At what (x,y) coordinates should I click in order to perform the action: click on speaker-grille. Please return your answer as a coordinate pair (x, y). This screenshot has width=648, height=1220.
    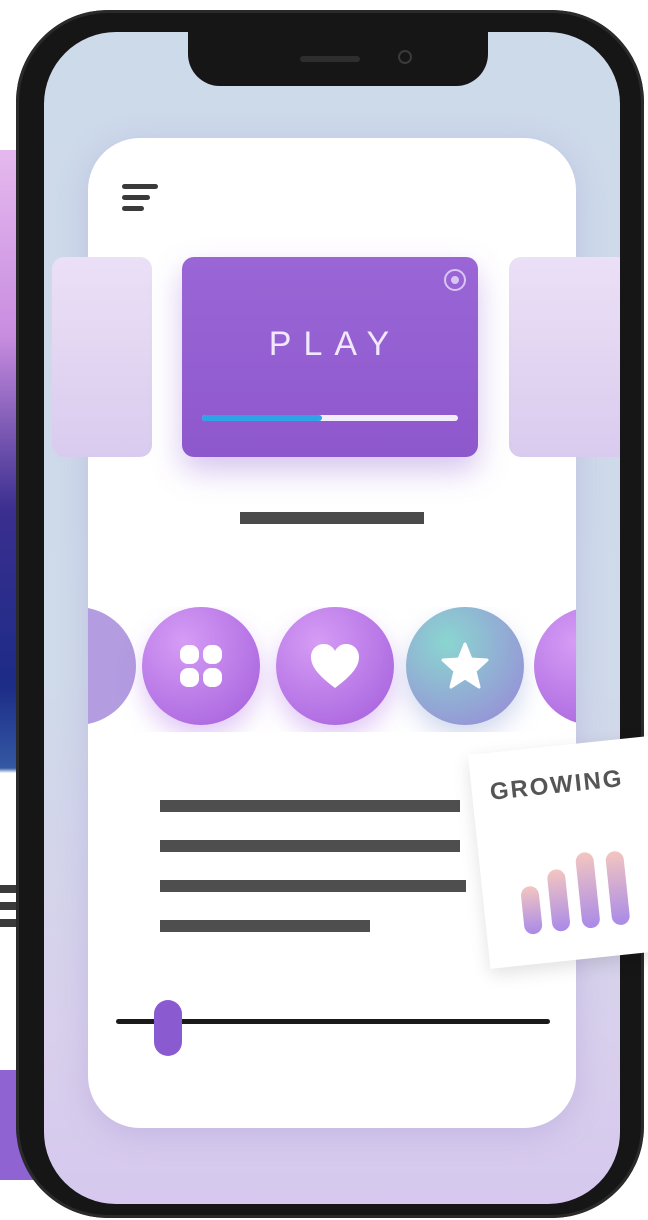
    Looking at the image, I should click on (330, 59).